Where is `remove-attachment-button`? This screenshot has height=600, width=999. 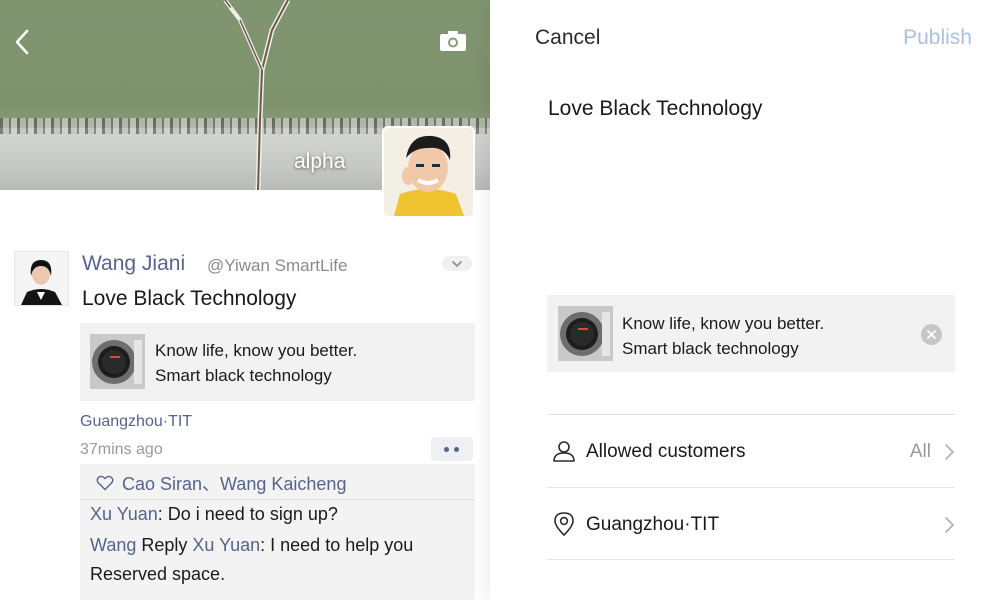 remove-attachment-button is located at coordinates (931, 334).